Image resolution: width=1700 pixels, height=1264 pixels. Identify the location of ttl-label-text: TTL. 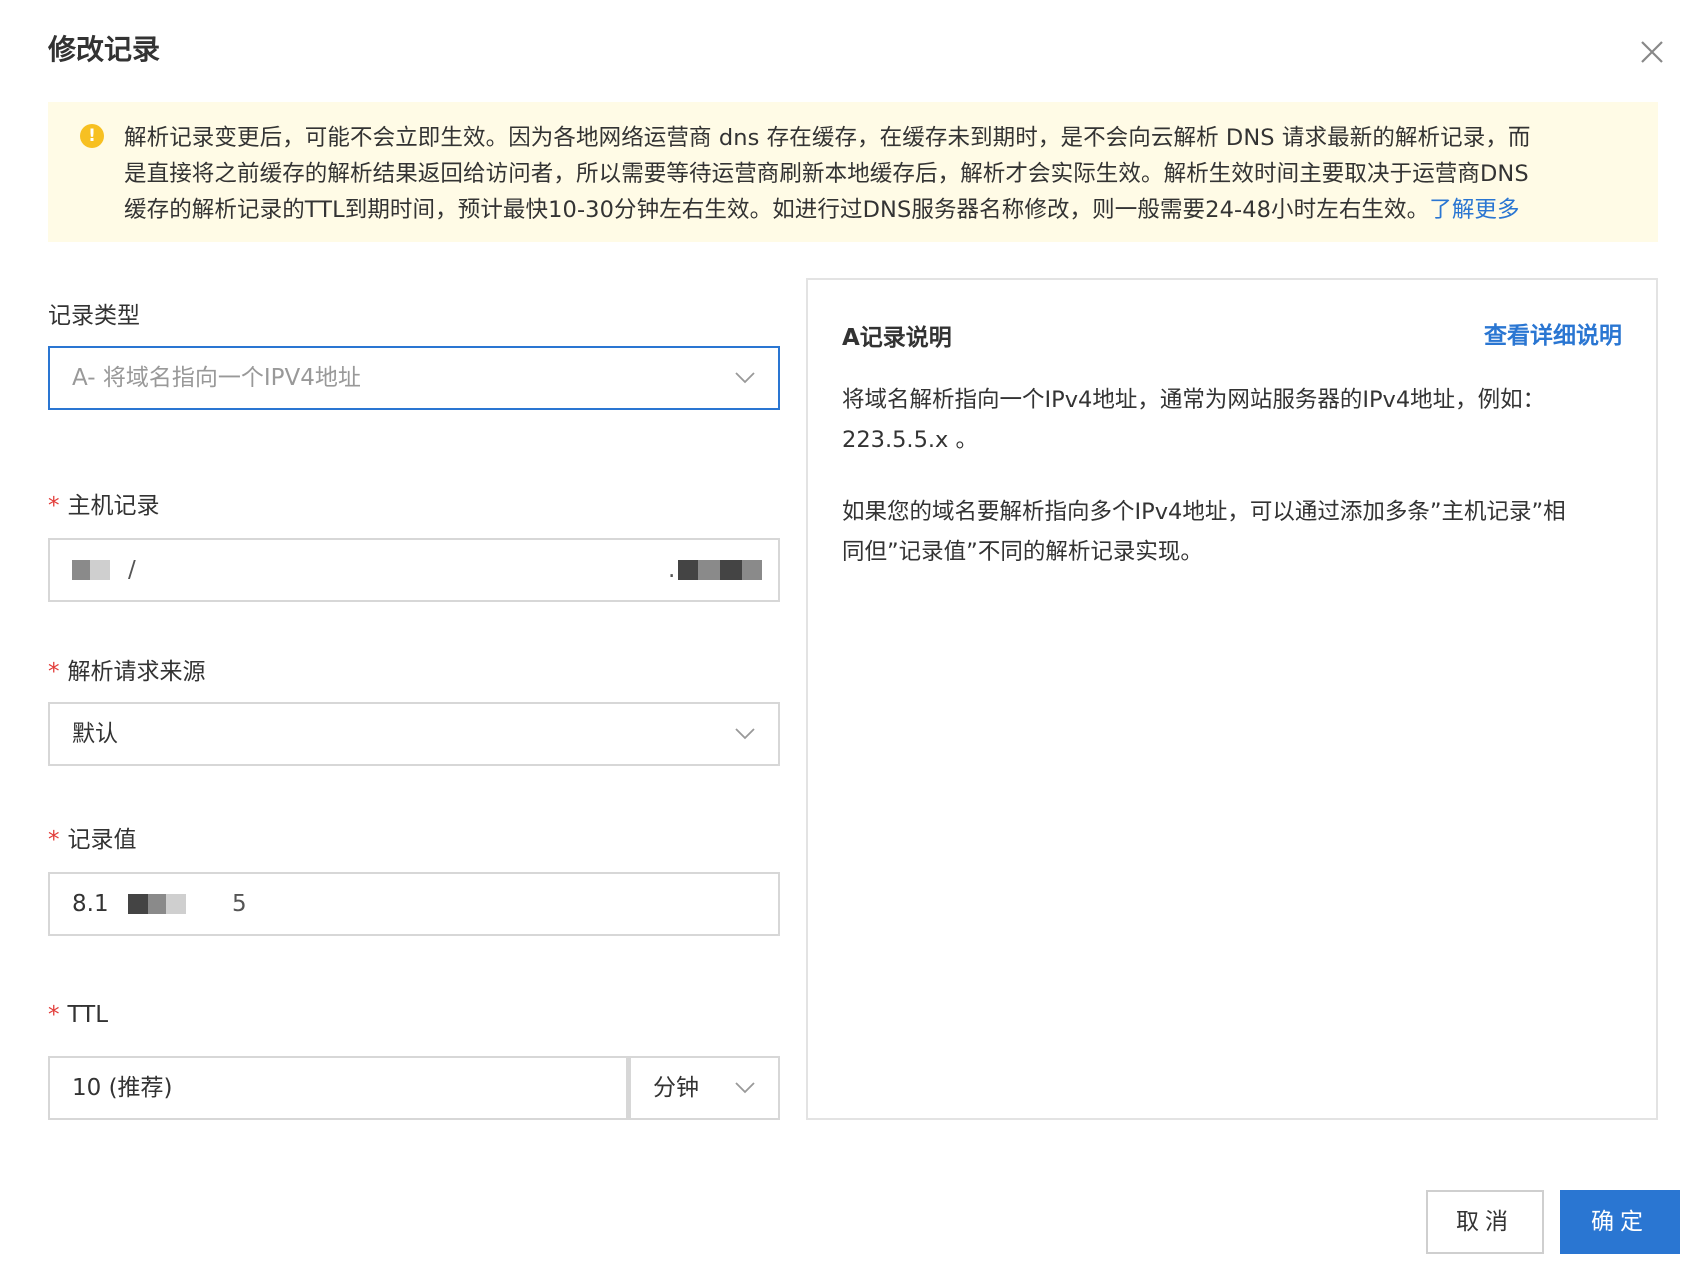
(88, 1015).